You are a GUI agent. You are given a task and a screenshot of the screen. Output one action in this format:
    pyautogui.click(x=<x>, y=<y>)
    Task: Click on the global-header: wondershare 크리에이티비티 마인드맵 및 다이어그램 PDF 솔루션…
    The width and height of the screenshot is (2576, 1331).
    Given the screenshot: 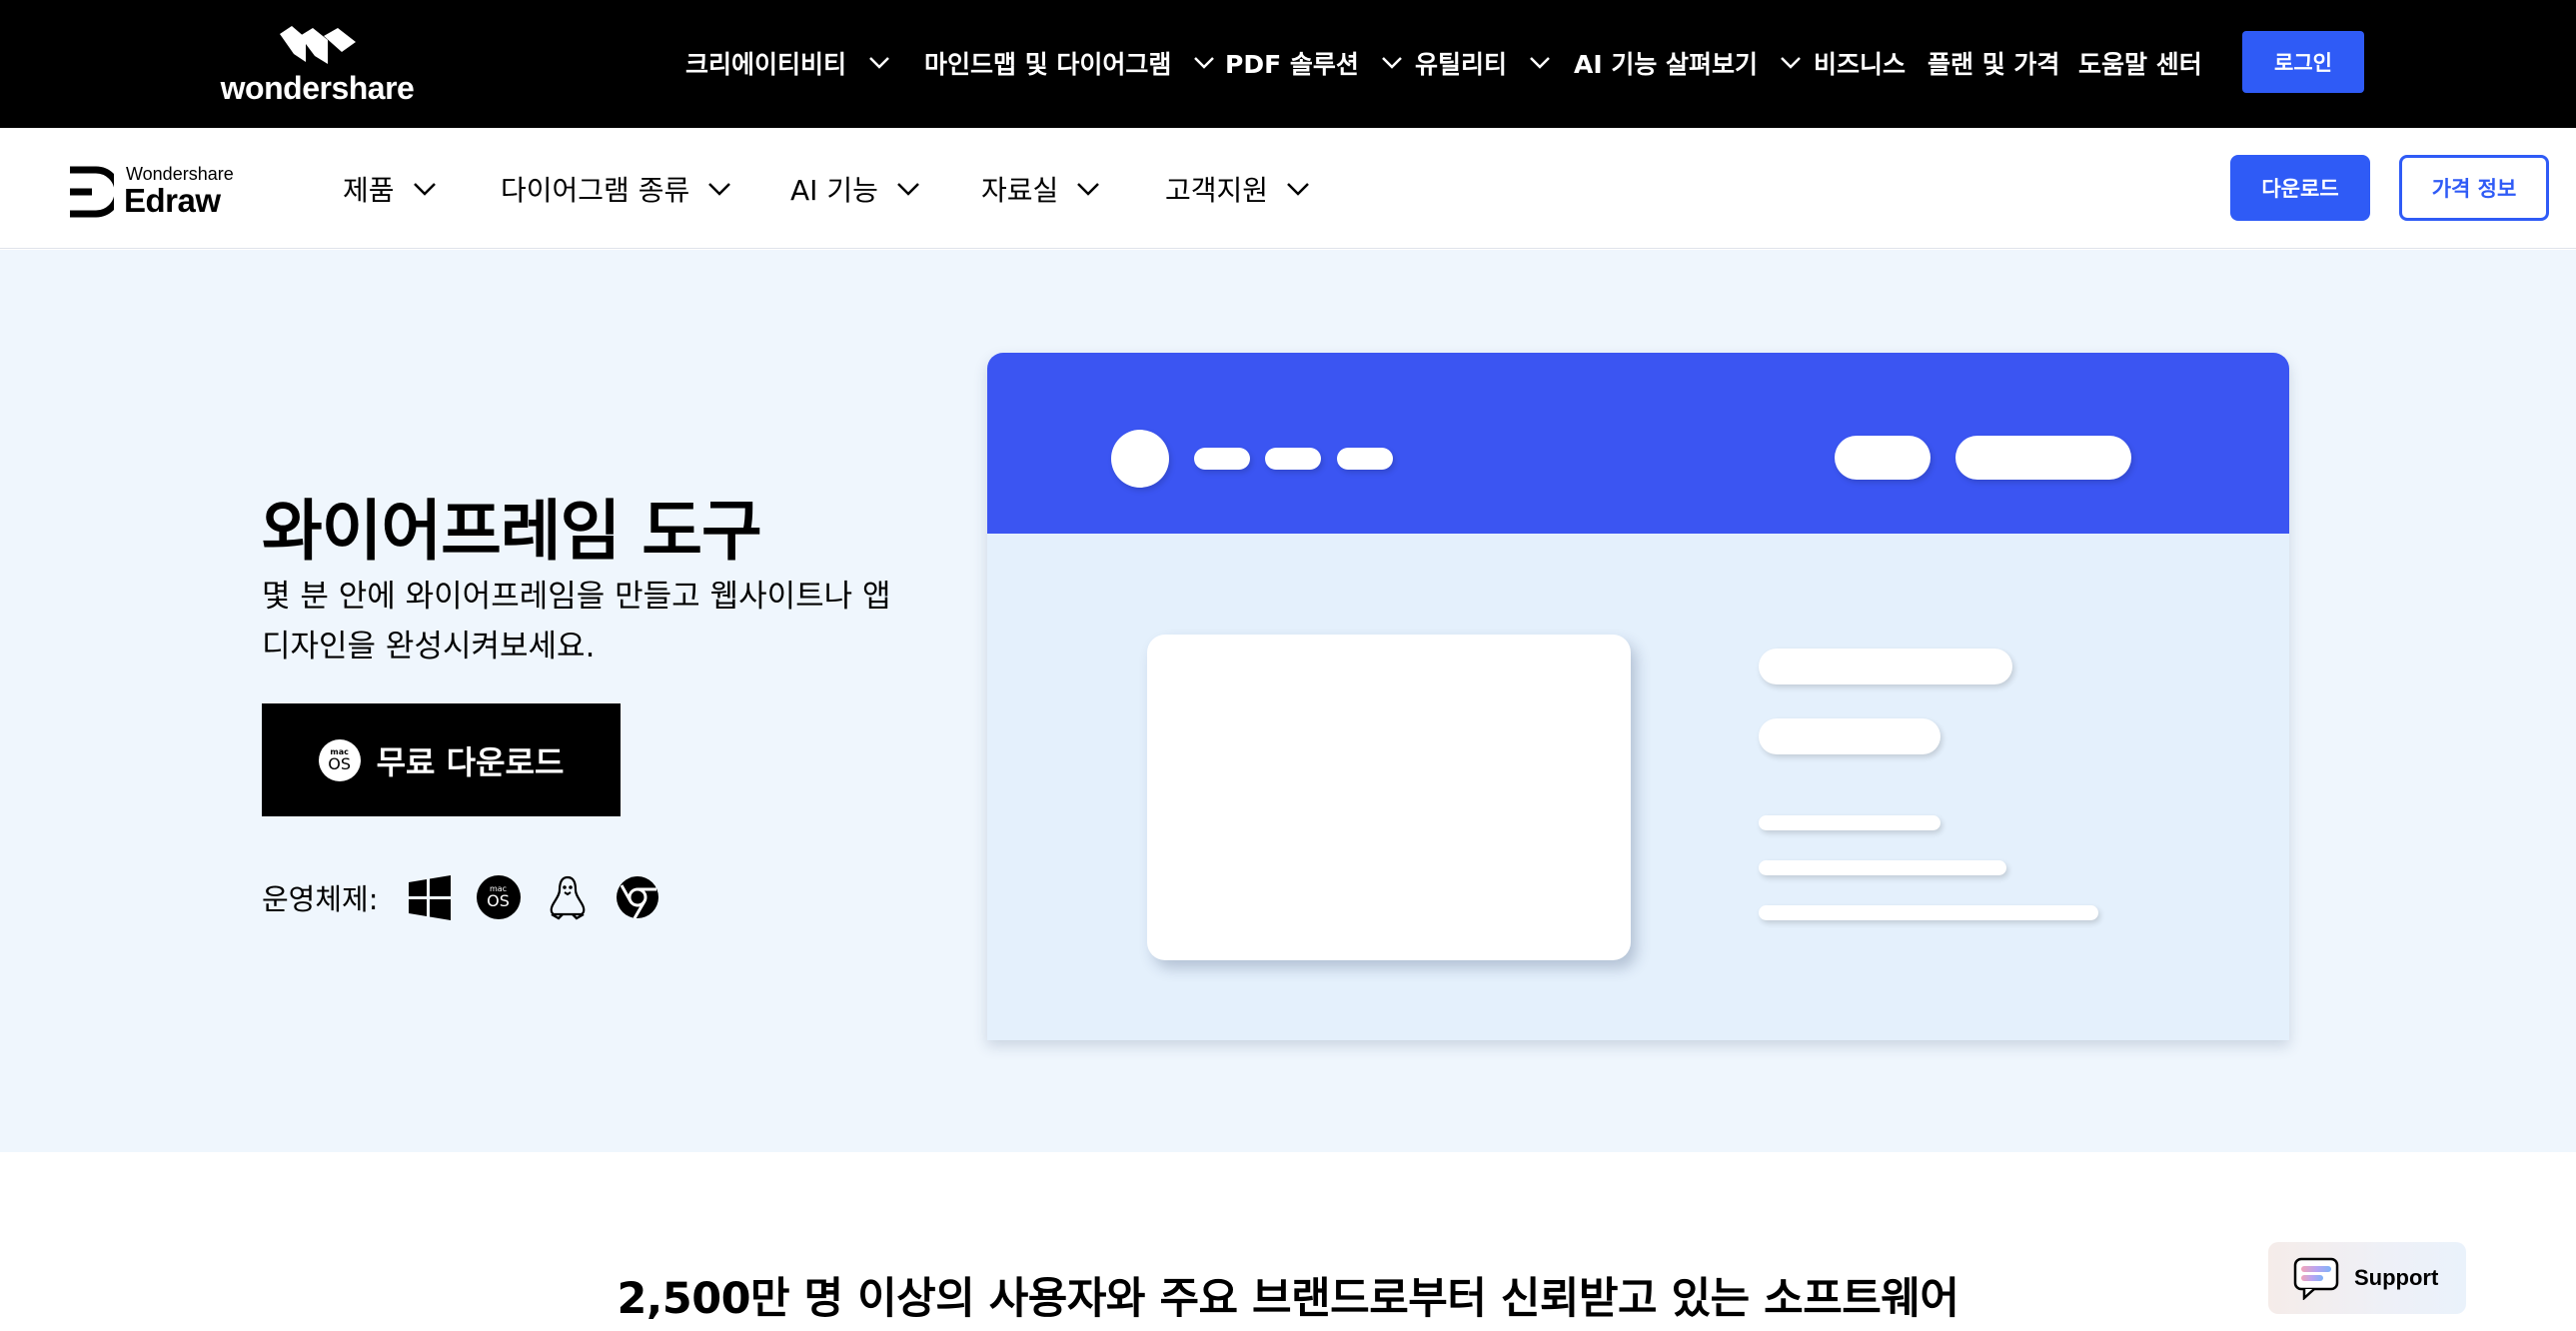 What is the action you would take?
    pyautogui.click(x=1288, y=64)
    